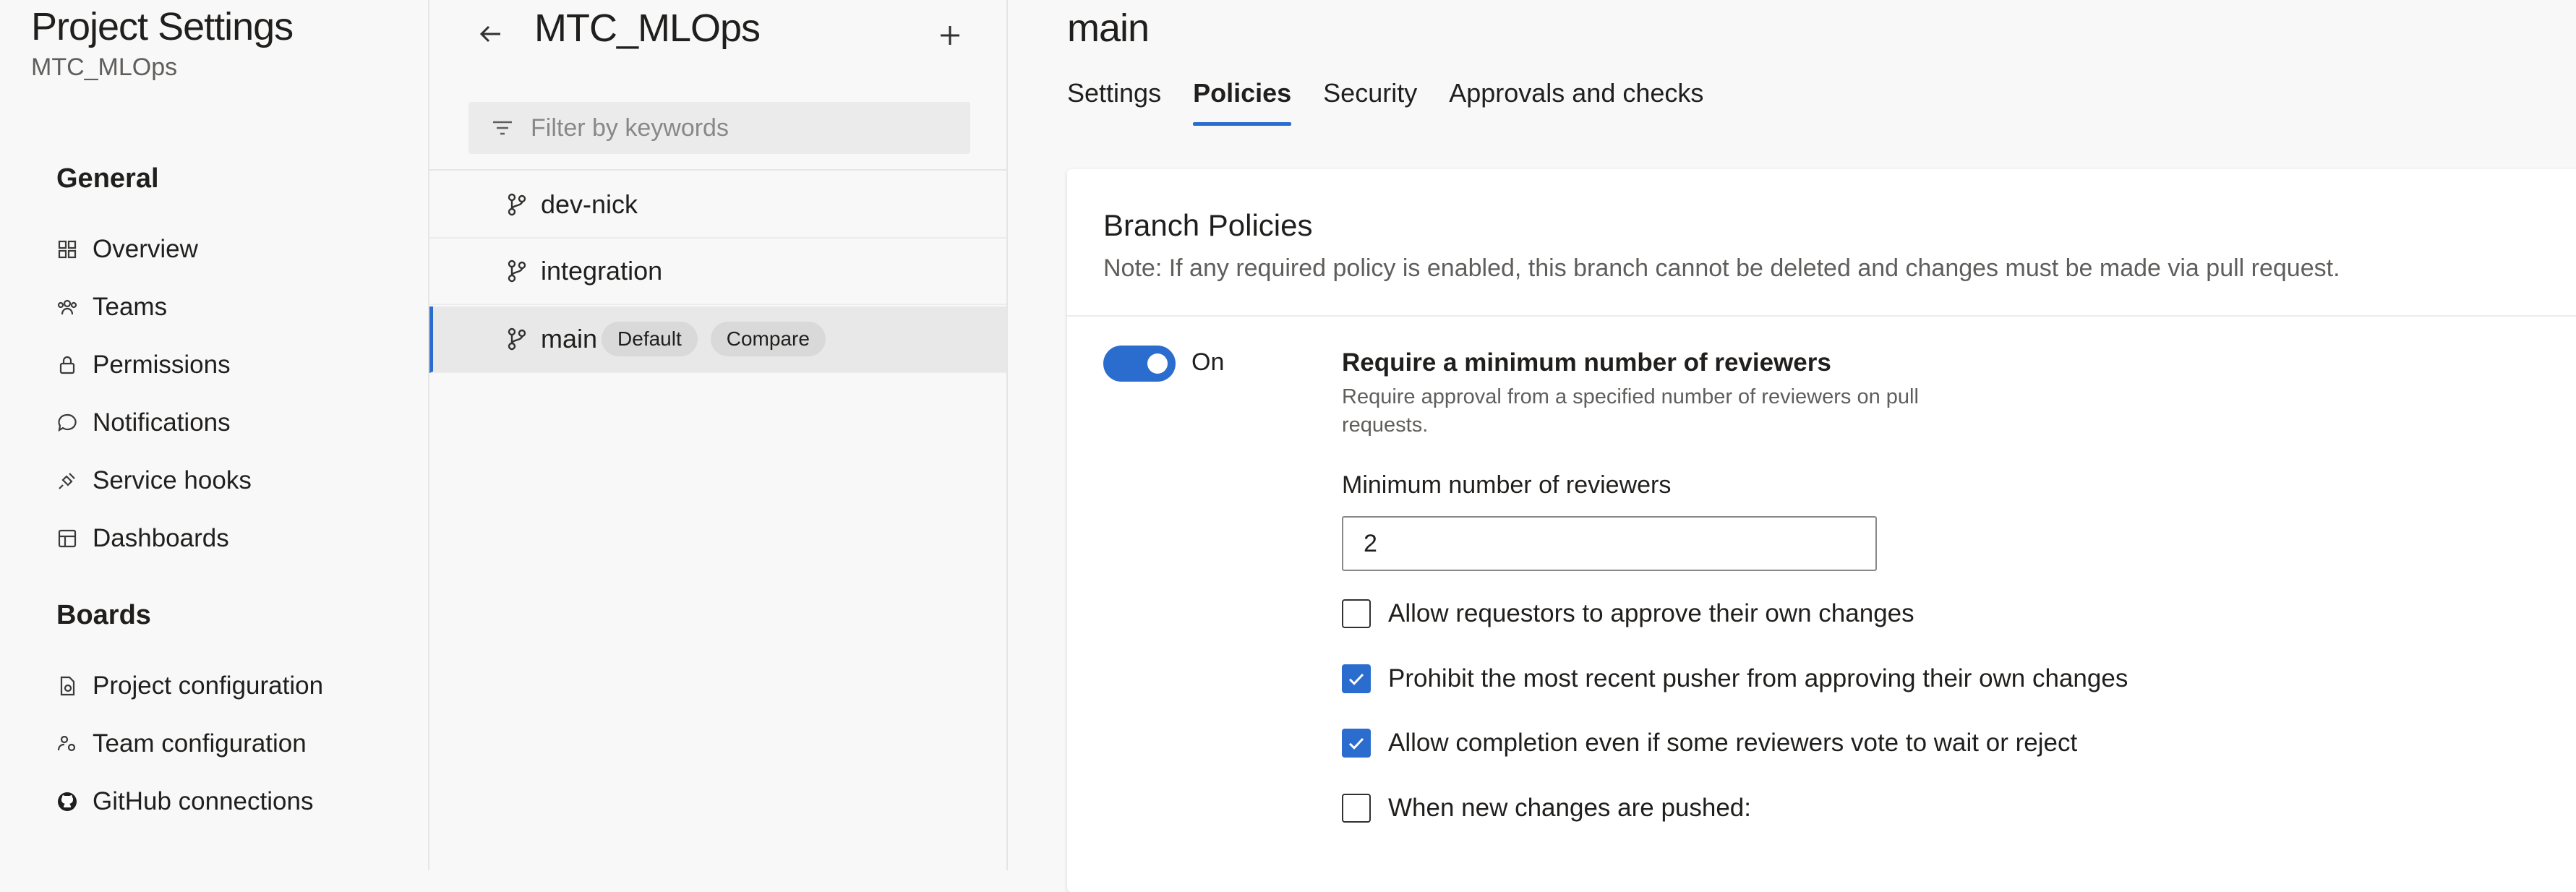 The height and width of the screenshot is (892, 2576). What do you see at coordinates (107, 178) in the screenshot?
I see `section-general-heading: General` at bounding box center [107, 178].